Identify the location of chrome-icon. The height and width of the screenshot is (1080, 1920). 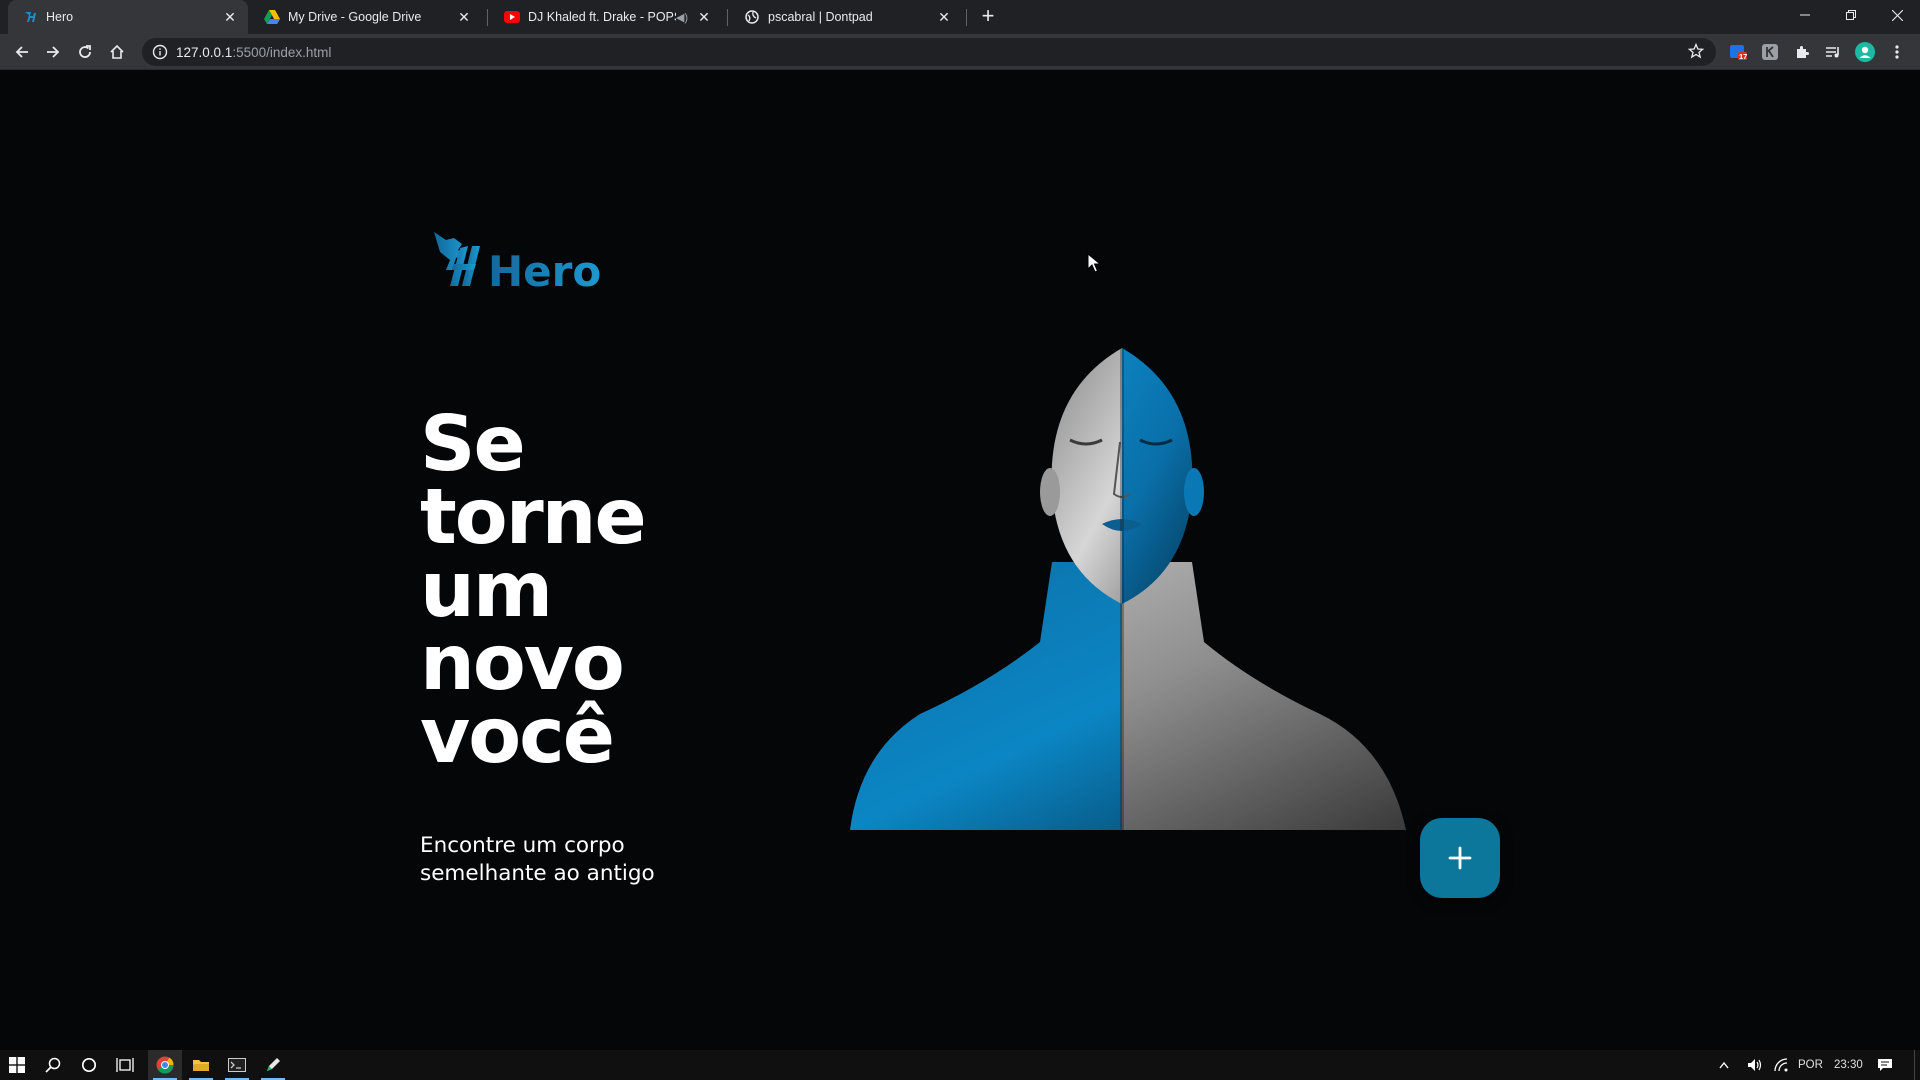
(165, 1065).